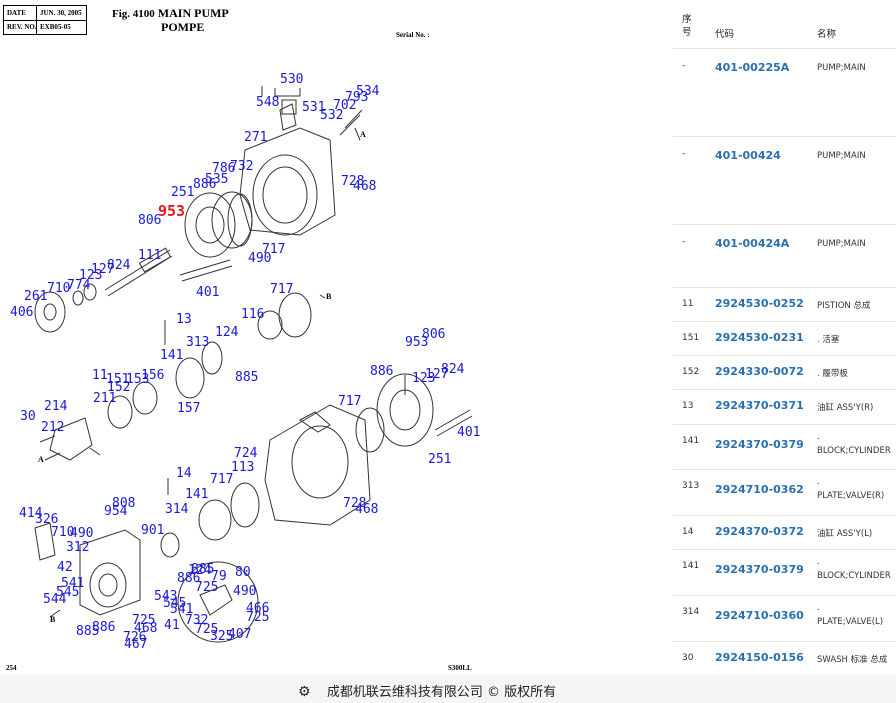 The width and height of the screenshot is (896, 703). I want to click on table-row: - 401-00424 PUMP;MAIN, so click(784, 180).